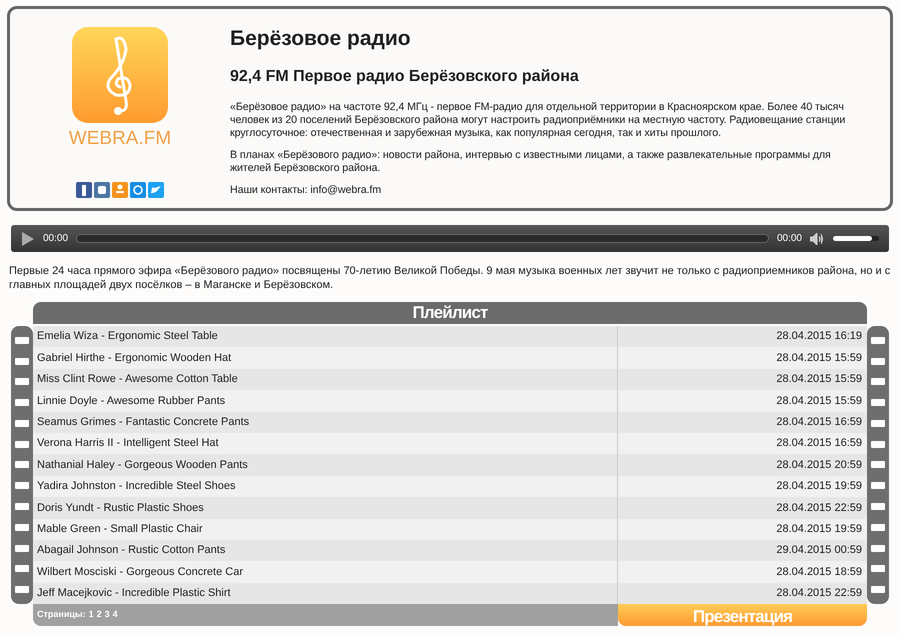  I want to click on volume-icon, so click(817, 238).